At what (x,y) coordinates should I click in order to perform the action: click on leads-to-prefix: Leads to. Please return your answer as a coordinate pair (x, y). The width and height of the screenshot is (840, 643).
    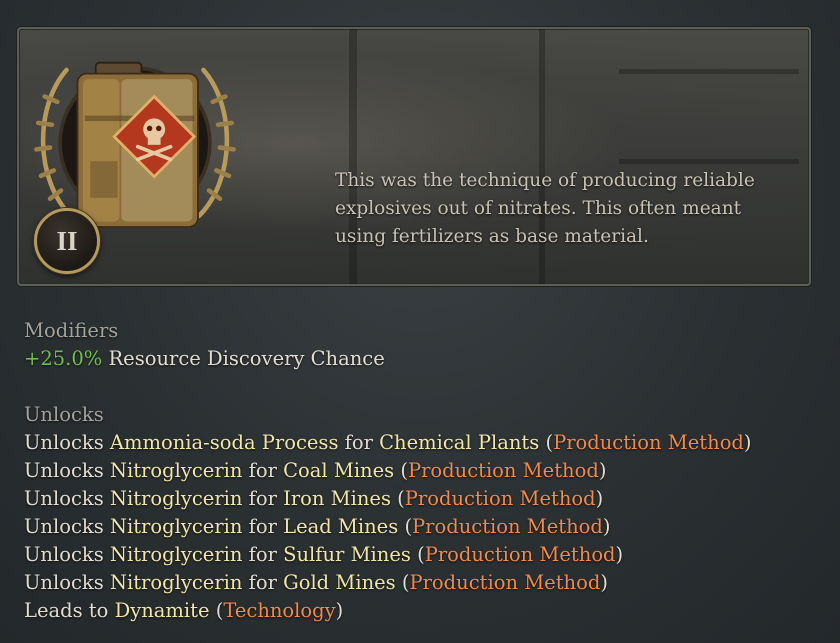
    Looking at the image, I should click on (66, 610).